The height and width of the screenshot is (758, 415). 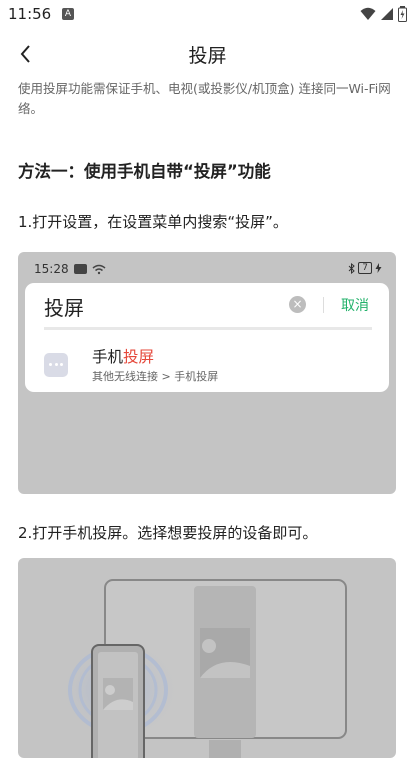 I want to click on result-title-highlight: 投屏, so click(x=139, y=357).